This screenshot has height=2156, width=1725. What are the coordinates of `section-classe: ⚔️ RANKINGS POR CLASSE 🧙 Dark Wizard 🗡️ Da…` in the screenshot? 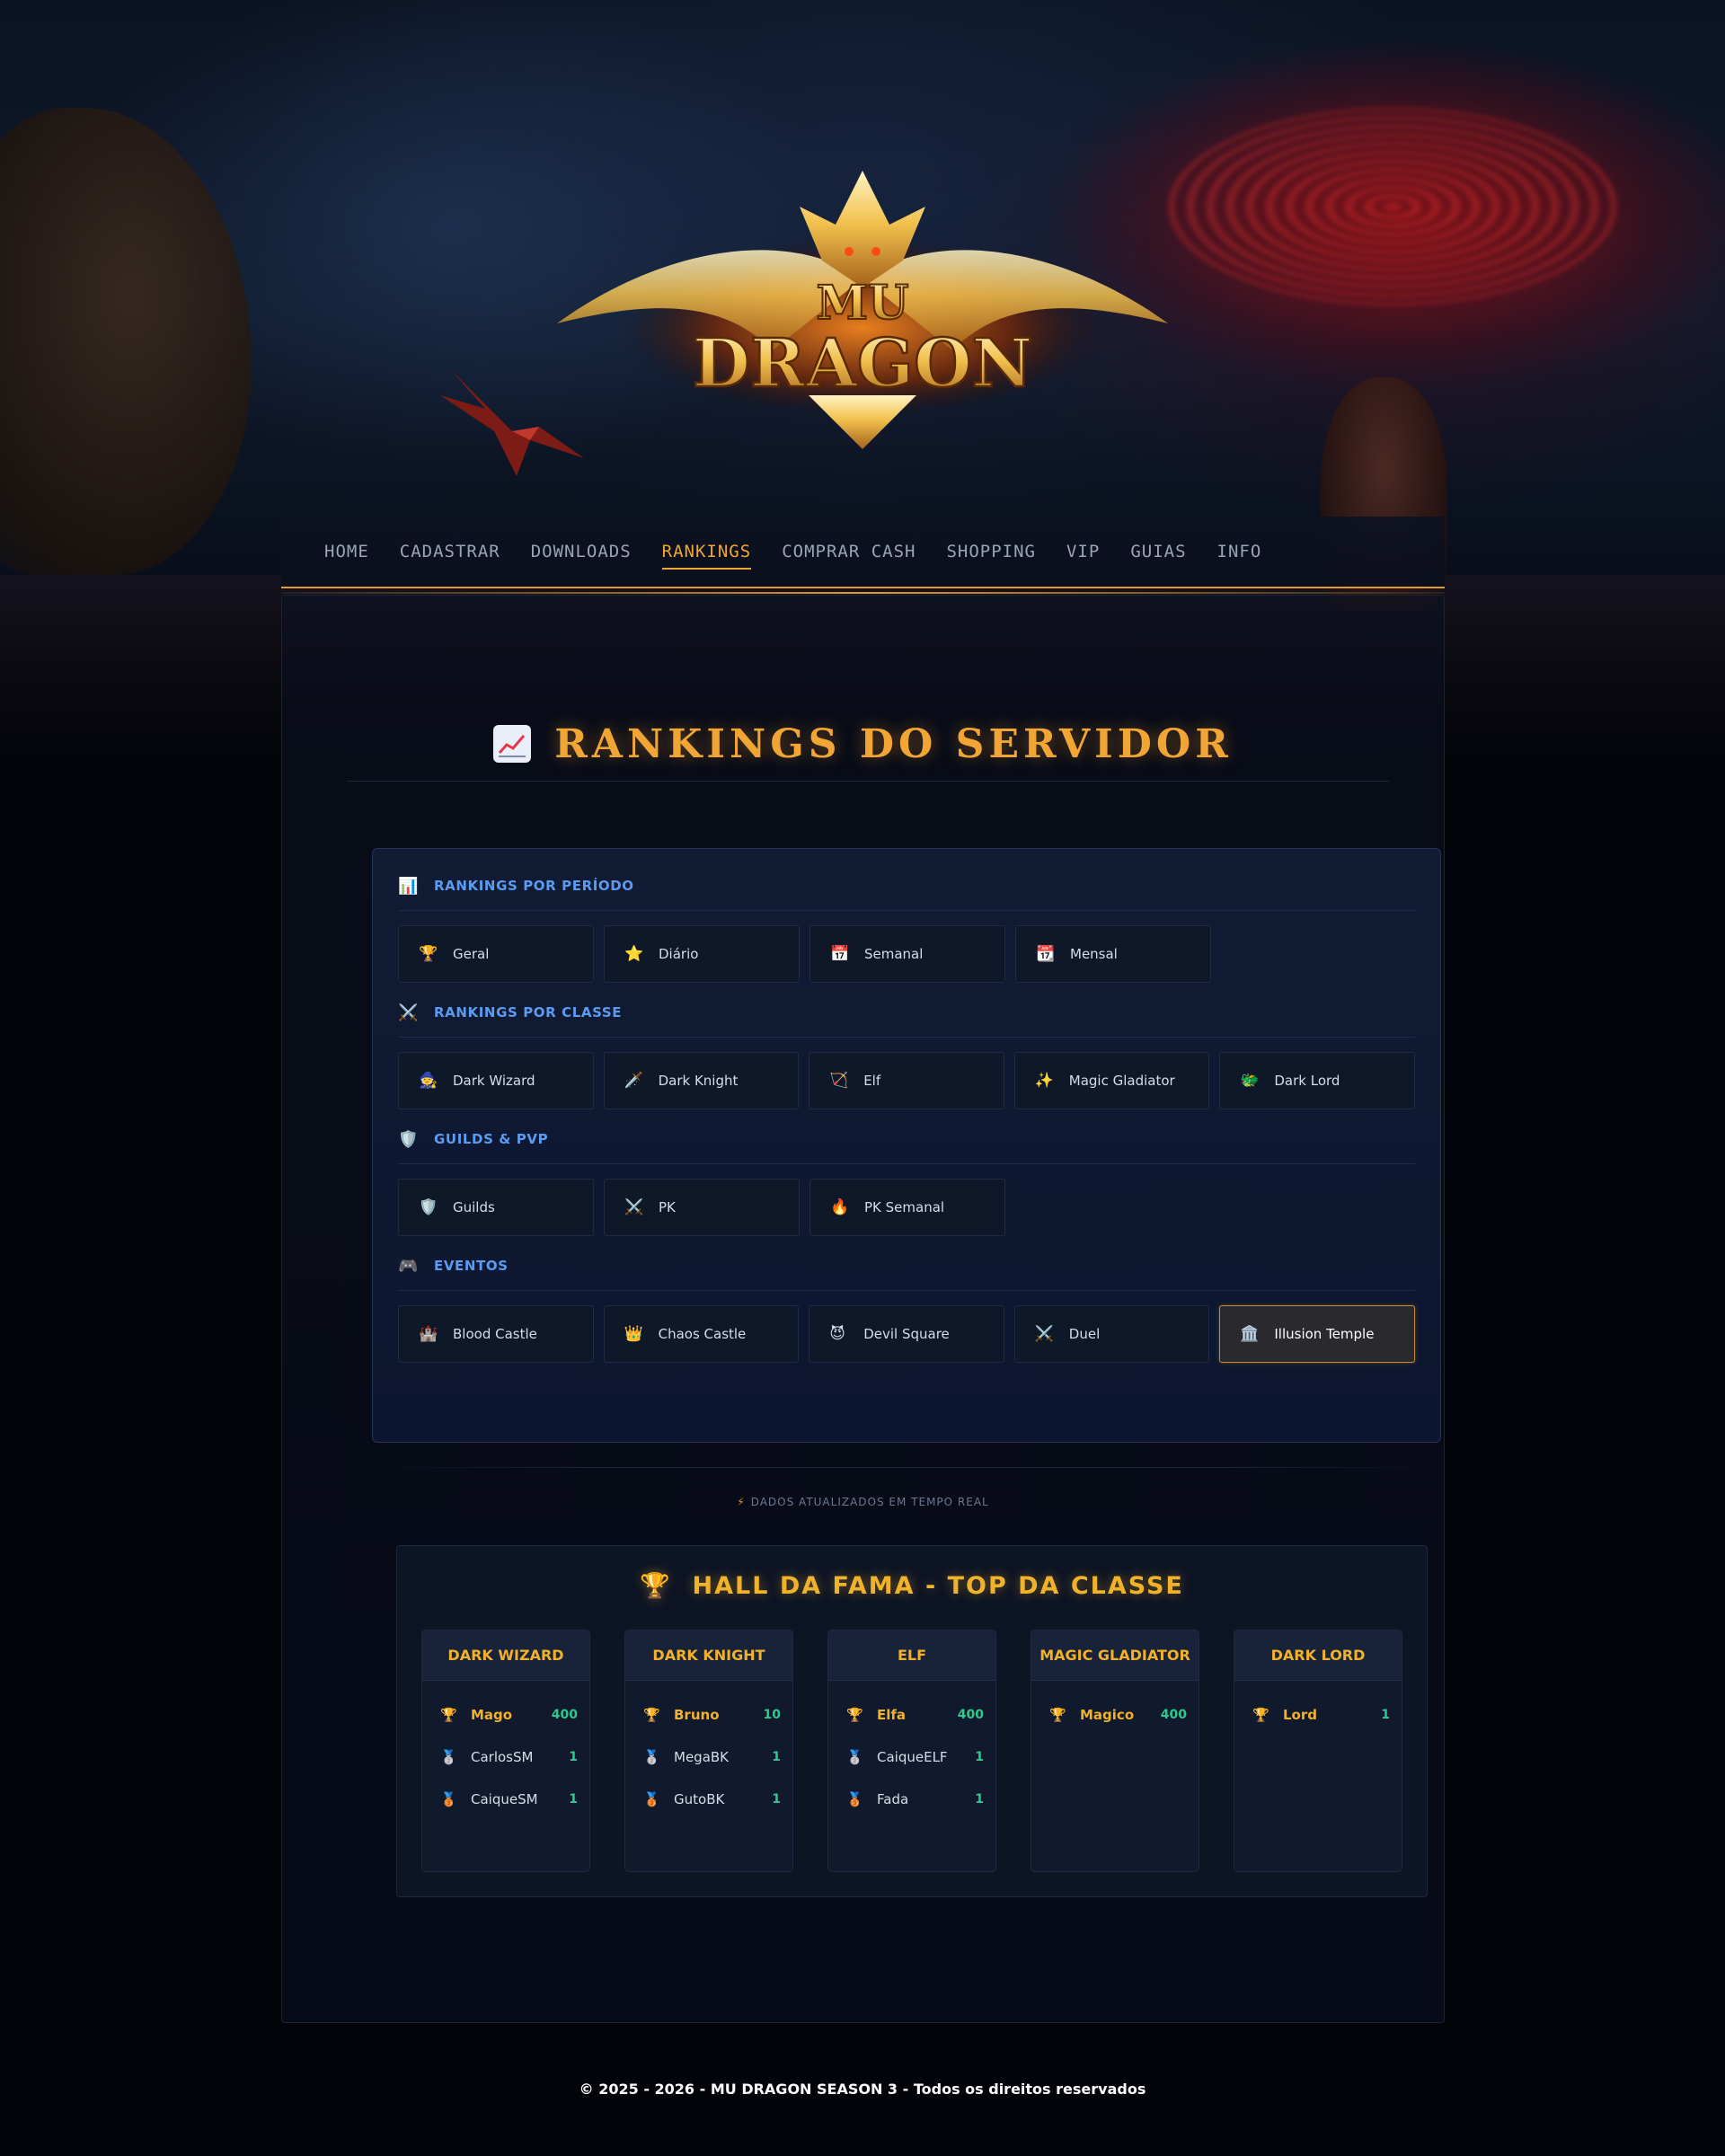 It's located at (906, 1055).